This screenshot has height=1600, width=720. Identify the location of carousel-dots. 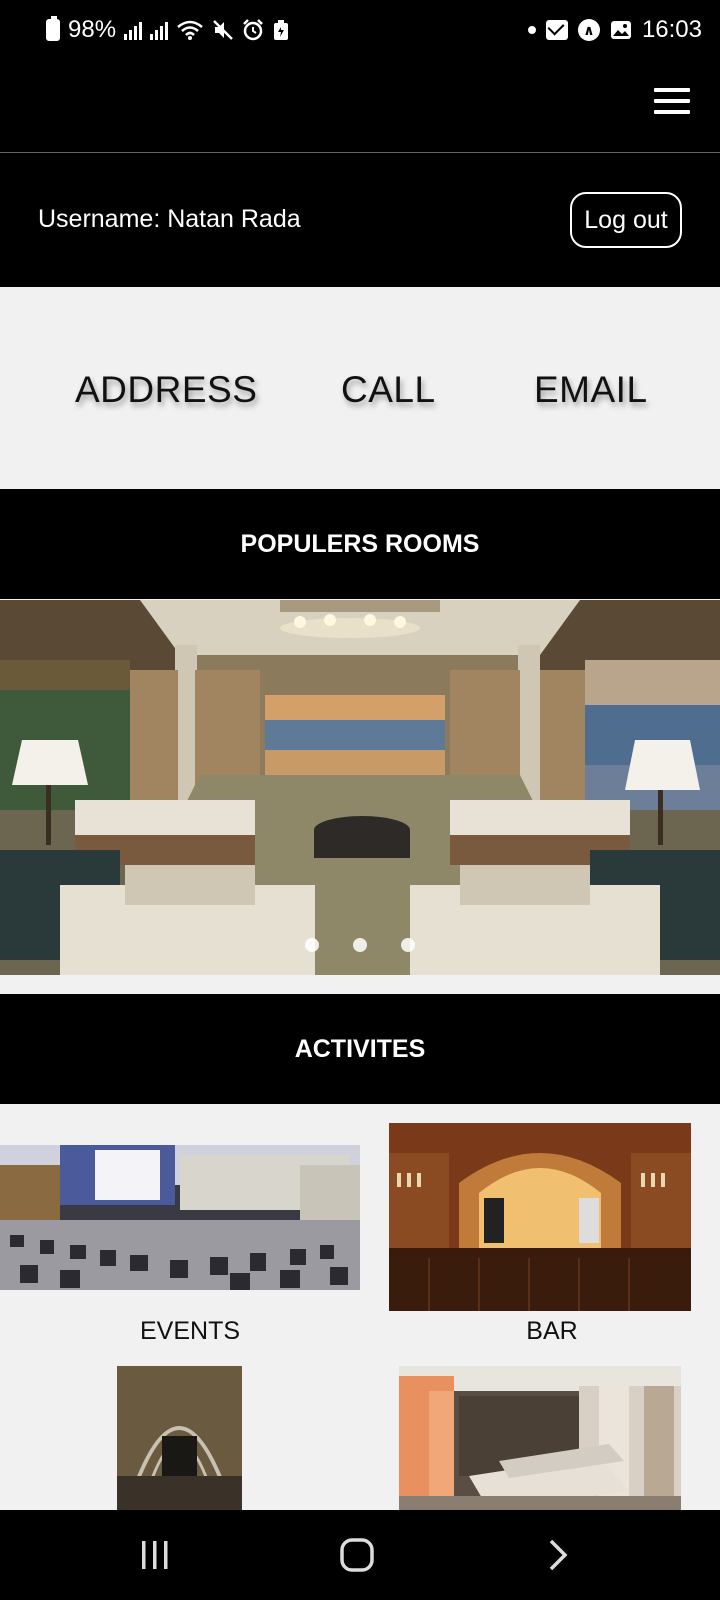
(360, 945).